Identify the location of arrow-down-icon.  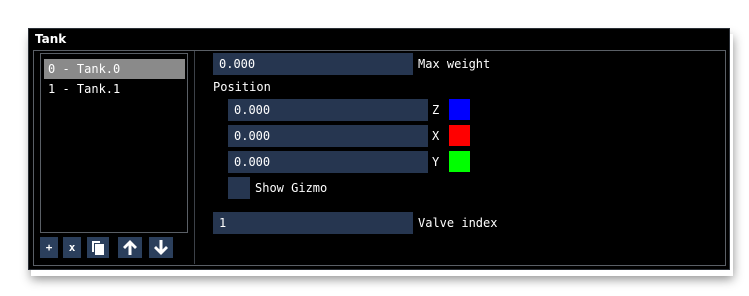
(161, 247).